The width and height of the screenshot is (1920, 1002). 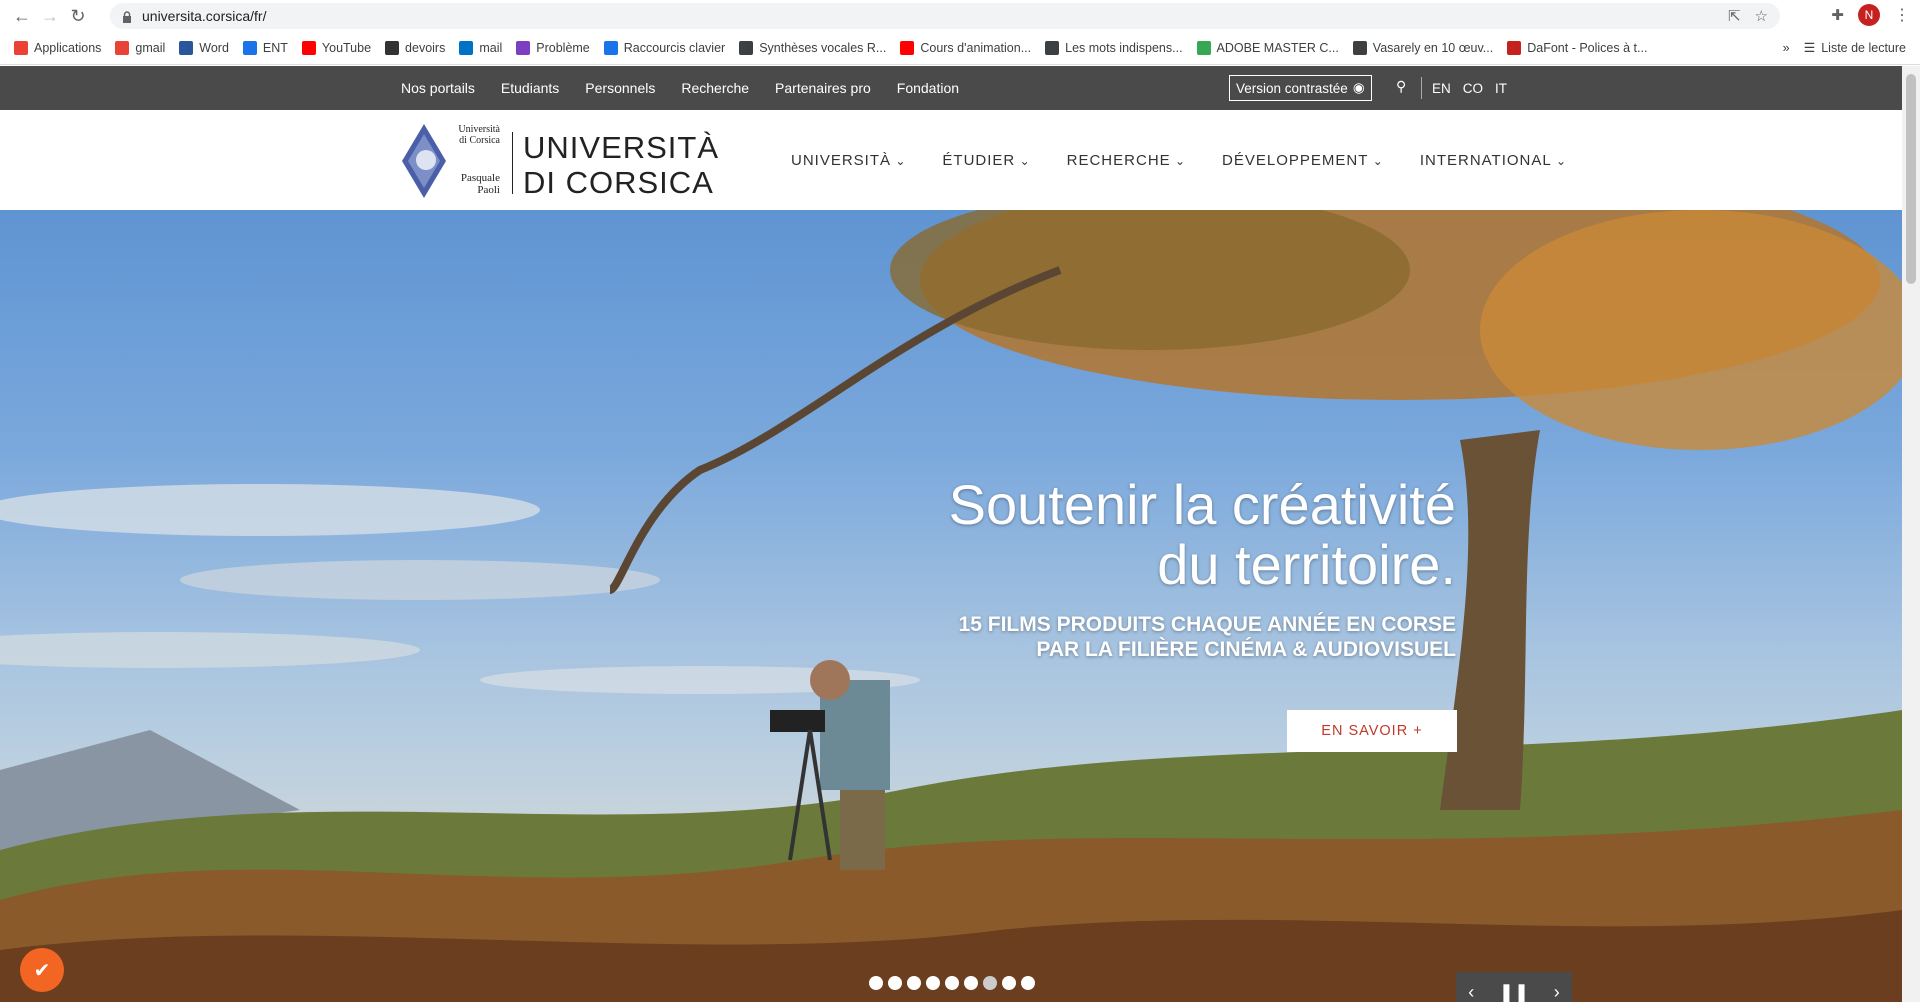 I want to click on contrast-toggle-button: Version contrastée ◉, so click(x=1300, y=88).